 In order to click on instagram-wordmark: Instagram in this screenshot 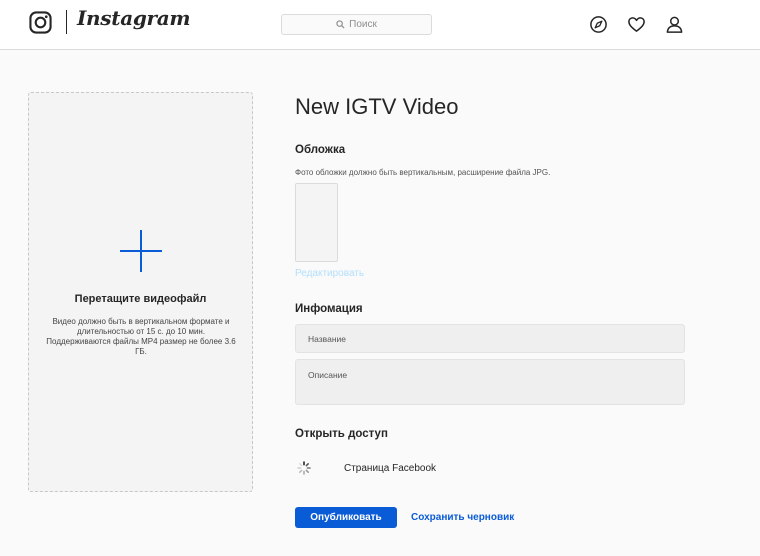, I will do `click(134, 18)`.